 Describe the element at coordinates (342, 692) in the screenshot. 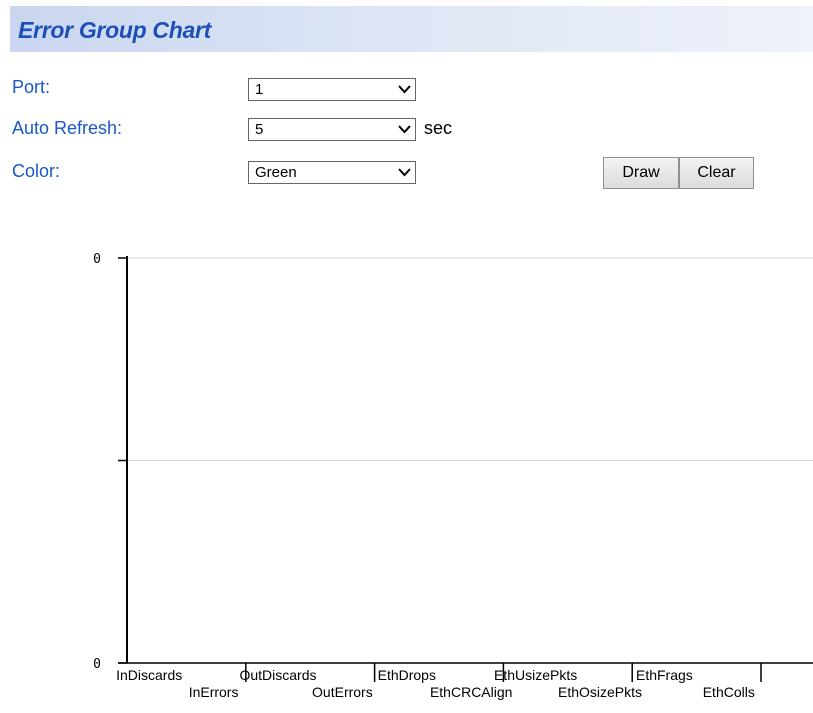

I see `x-category-label: OutErrors` at that location.